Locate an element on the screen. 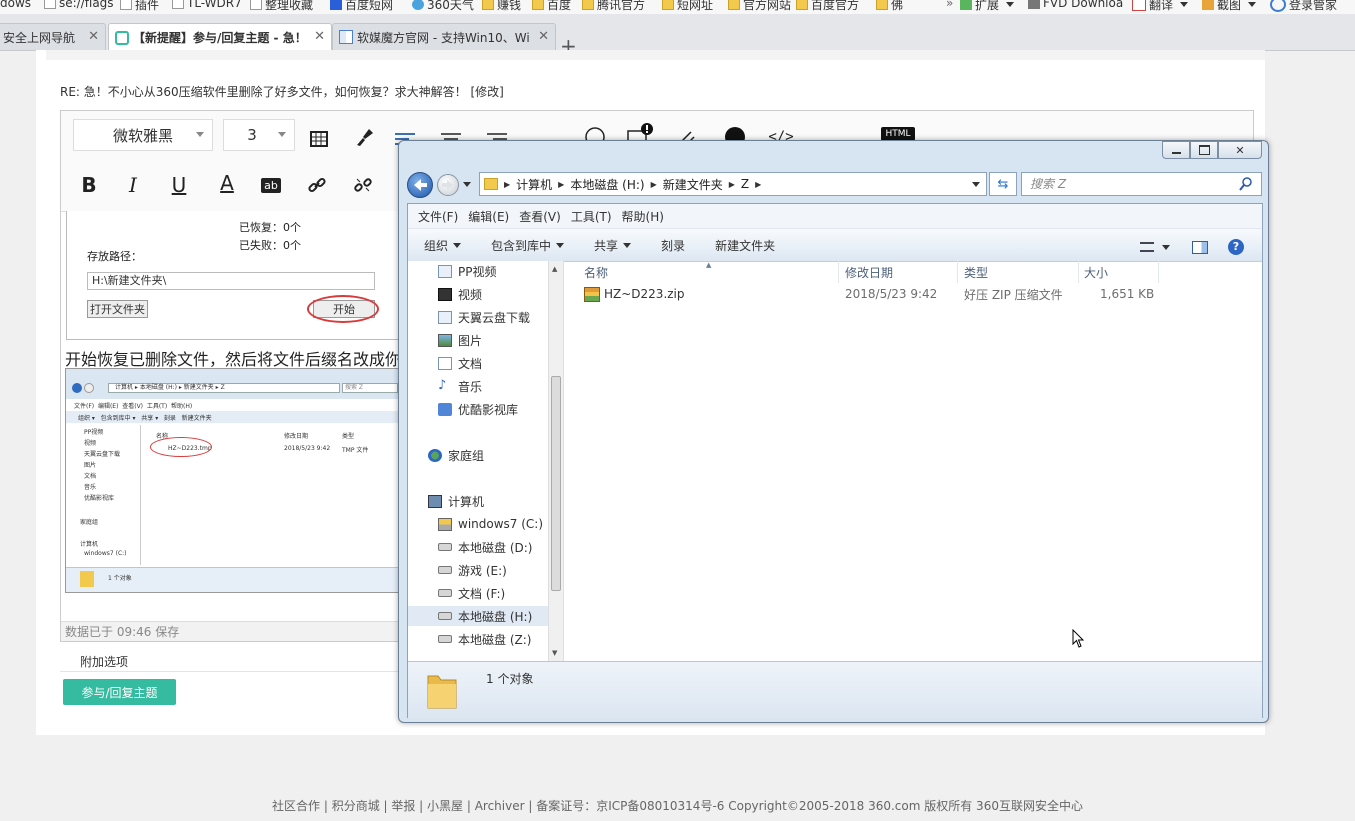 This screenshot has width=1355, height=821. format-painter-button is located at coordinates (365, 137).